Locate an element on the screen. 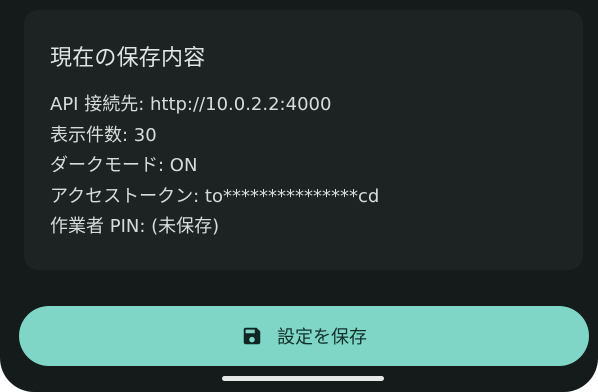 Image resolution: width=598 pixels, height=392 pixels. worker-pin-line: 作業者 PIN: (未保存) is located at coordinates (135, 226).